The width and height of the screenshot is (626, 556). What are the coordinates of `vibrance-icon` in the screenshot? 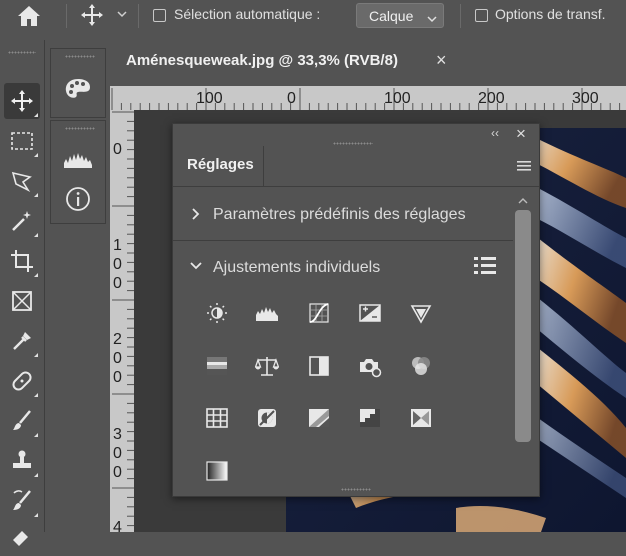 It's located at (421, 313).